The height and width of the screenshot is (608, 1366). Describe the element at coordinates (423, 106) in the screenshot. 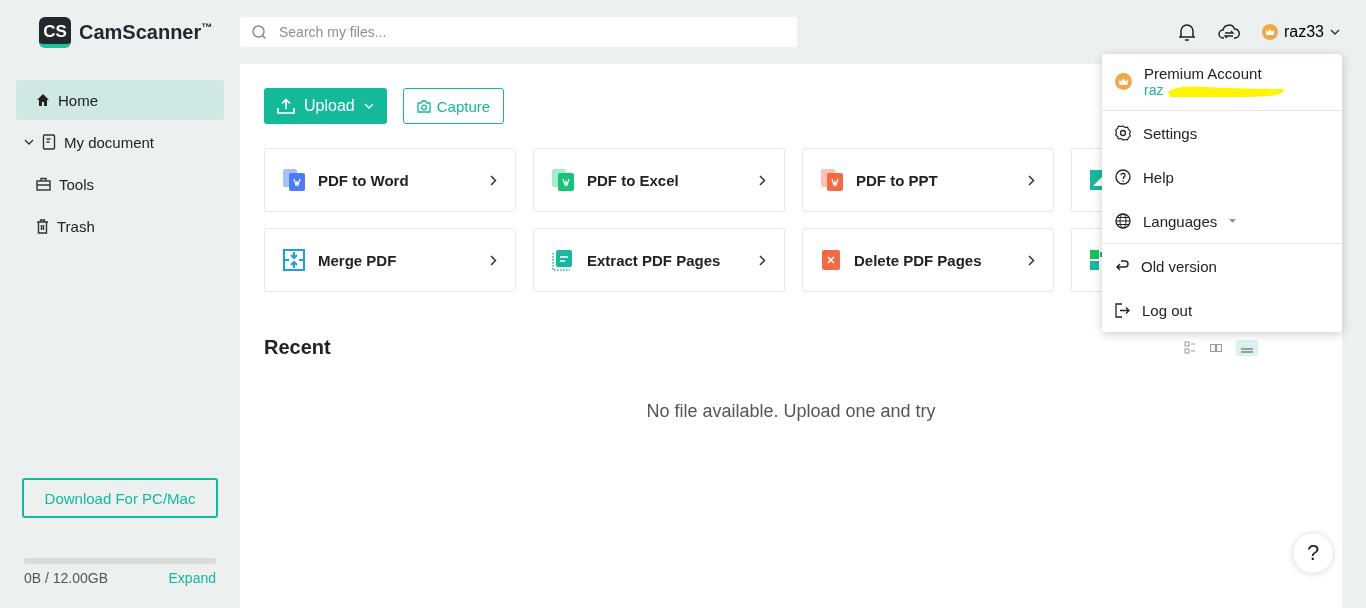

I see `camera-icon` at that location.